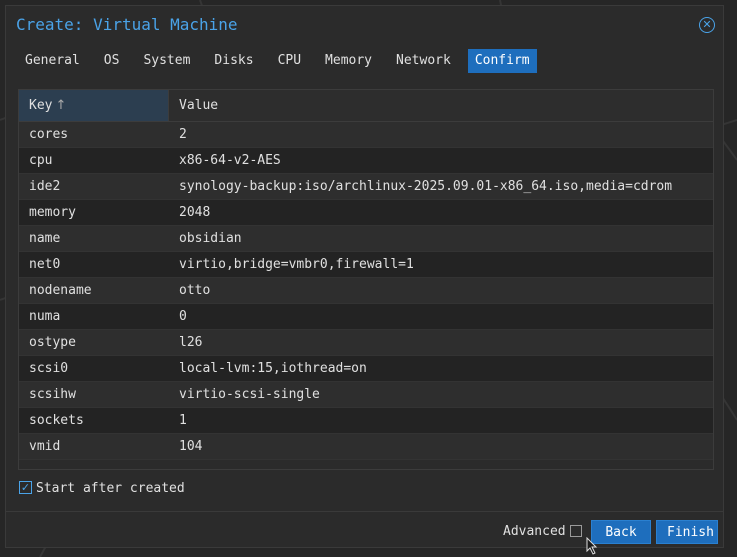  Describe the element at coordinates (49, 134) in the screenshot. I see `row-key: cores` at that location.